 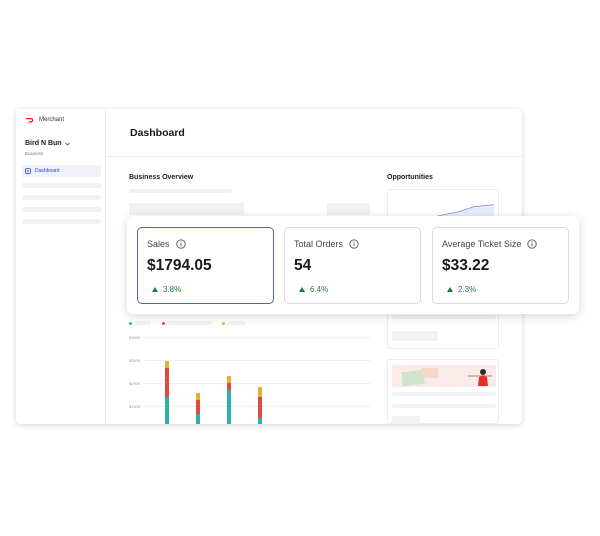 I want to click on store-type: Business, so click(x=34, y=153).